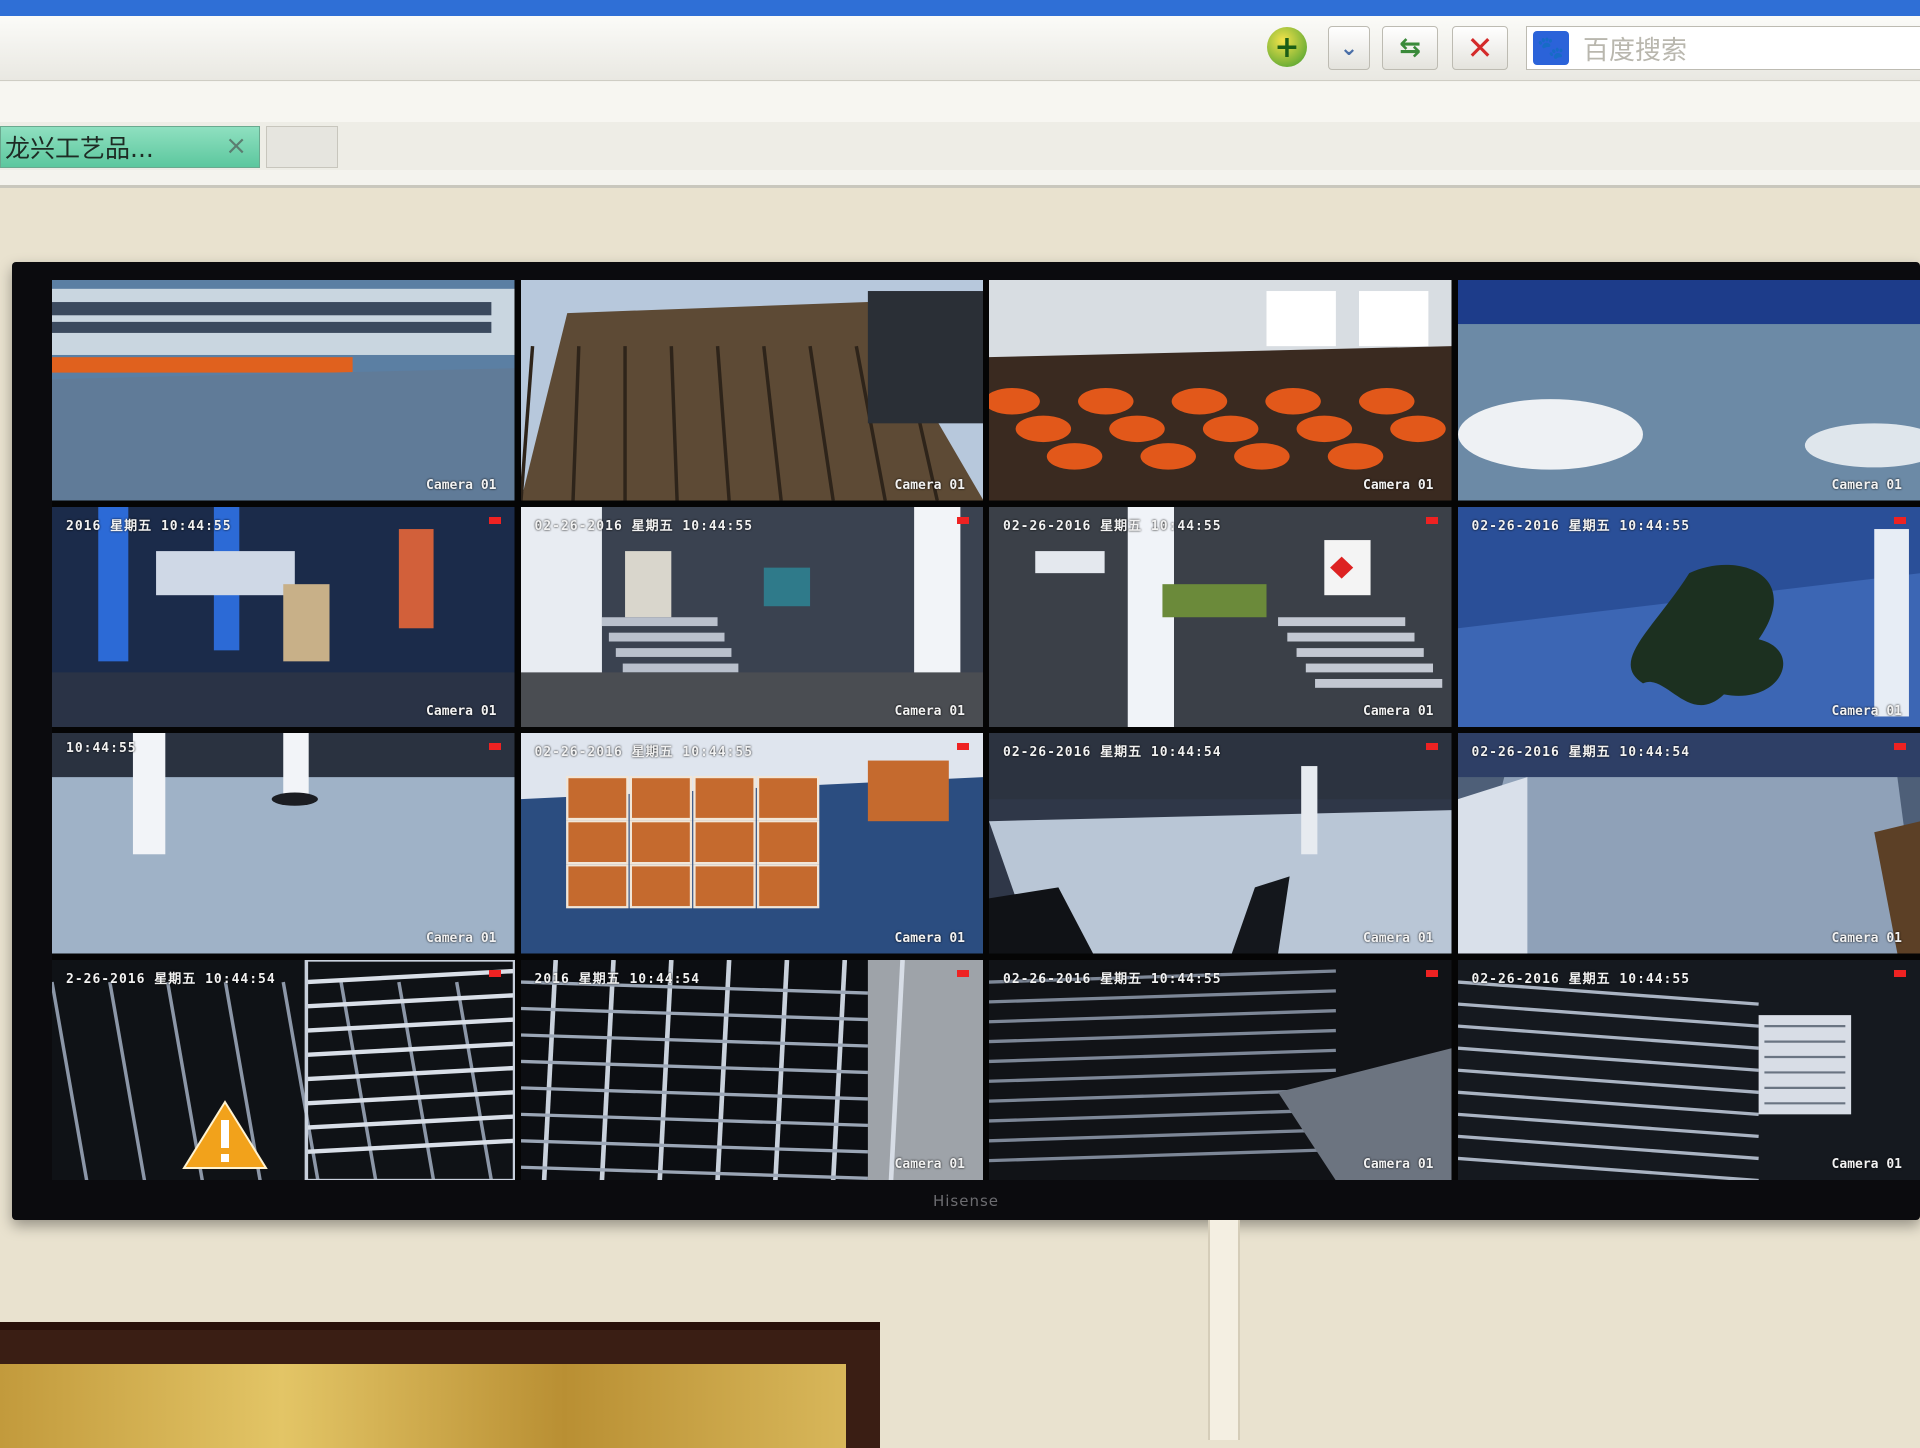 This screenshot has height=1448, width=1920. What do you see at coordinates (966, 1201) in the screenshot?
I see `monitor-brand: Hisense` at bounding box center [966, 1201].